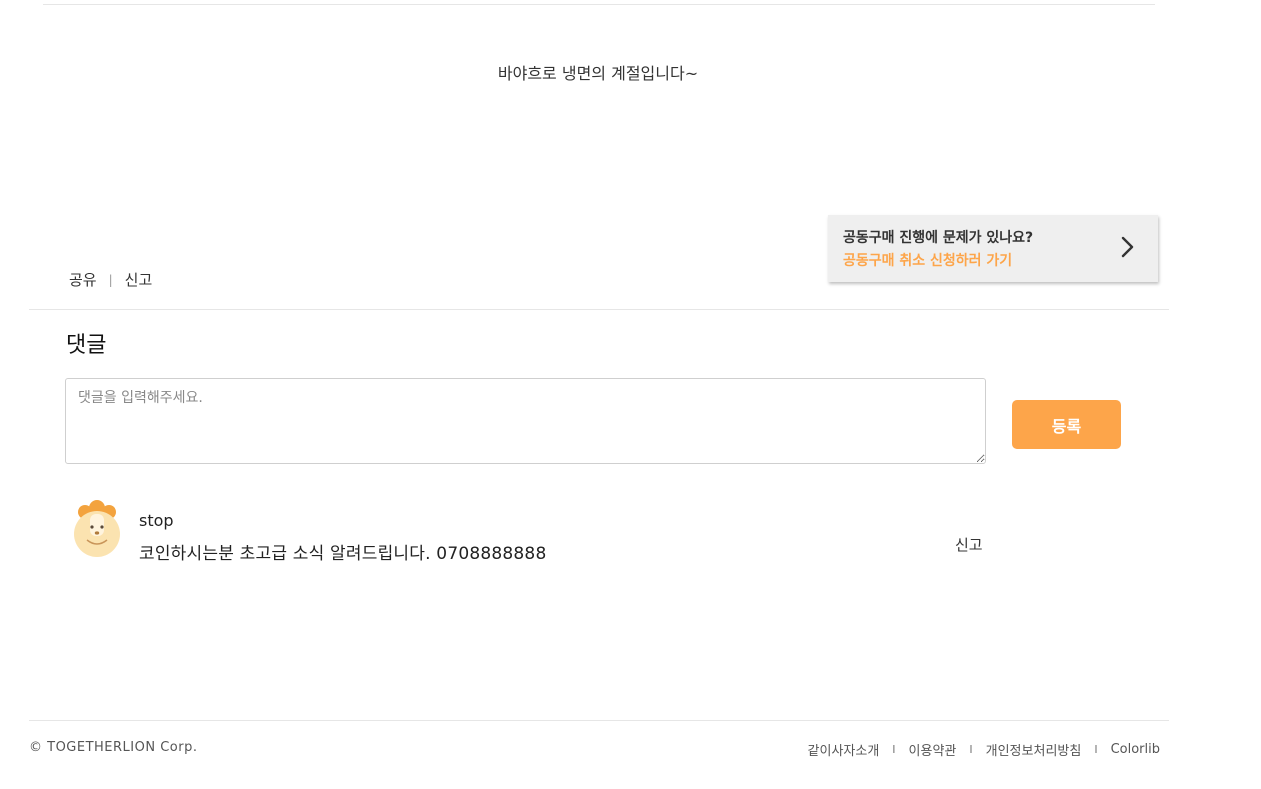 This screenshot has width=1261, height=789. I want to click on footer-divider, so click(599, 720).